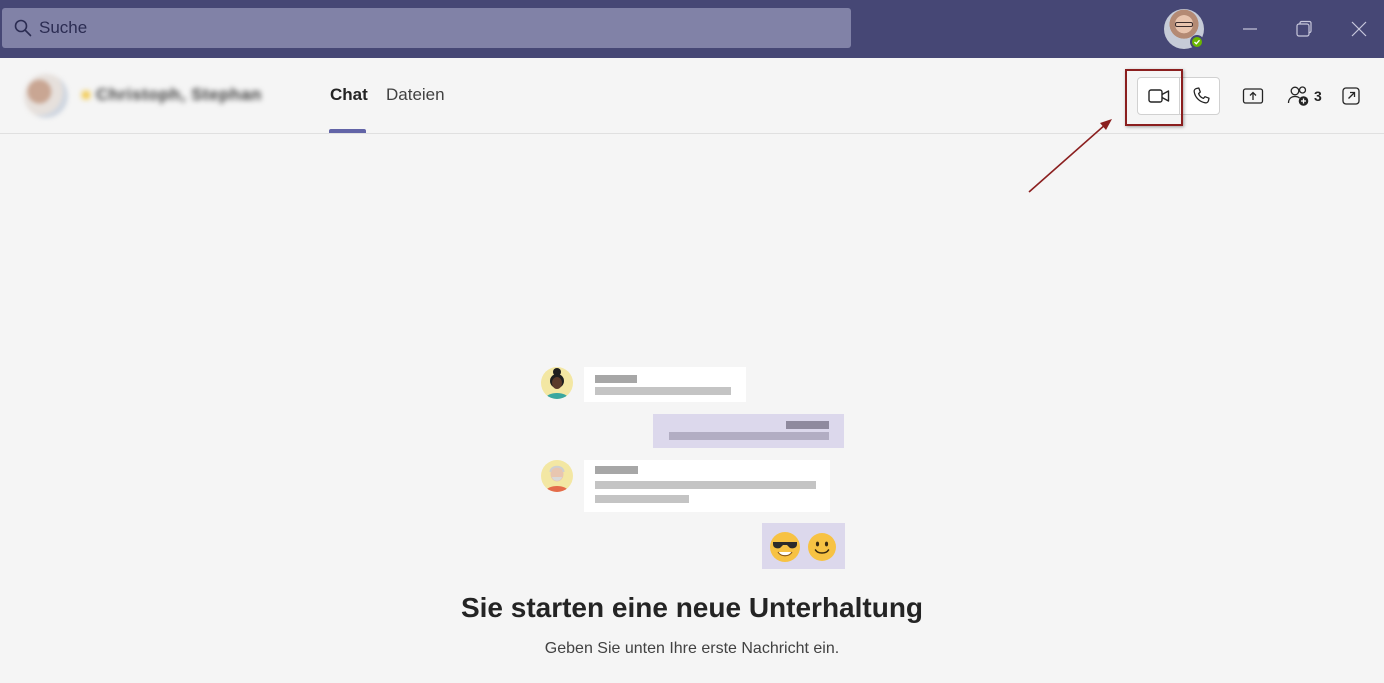 This screenshot has height=683, width=1384. What do you see at coordinates (179, 94) in the screenshot?
I see `participants-text: Christoph, Stephan` at bounding box center [179, 94].